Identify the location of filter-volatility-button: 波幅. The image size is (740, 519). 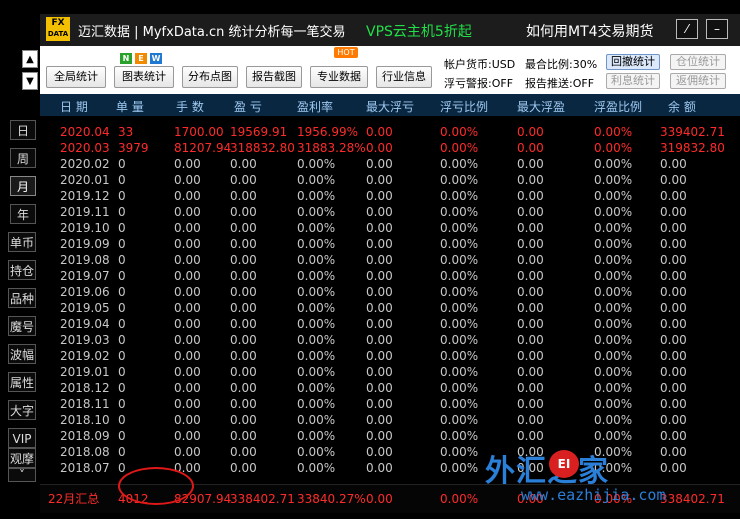
(22, 354).